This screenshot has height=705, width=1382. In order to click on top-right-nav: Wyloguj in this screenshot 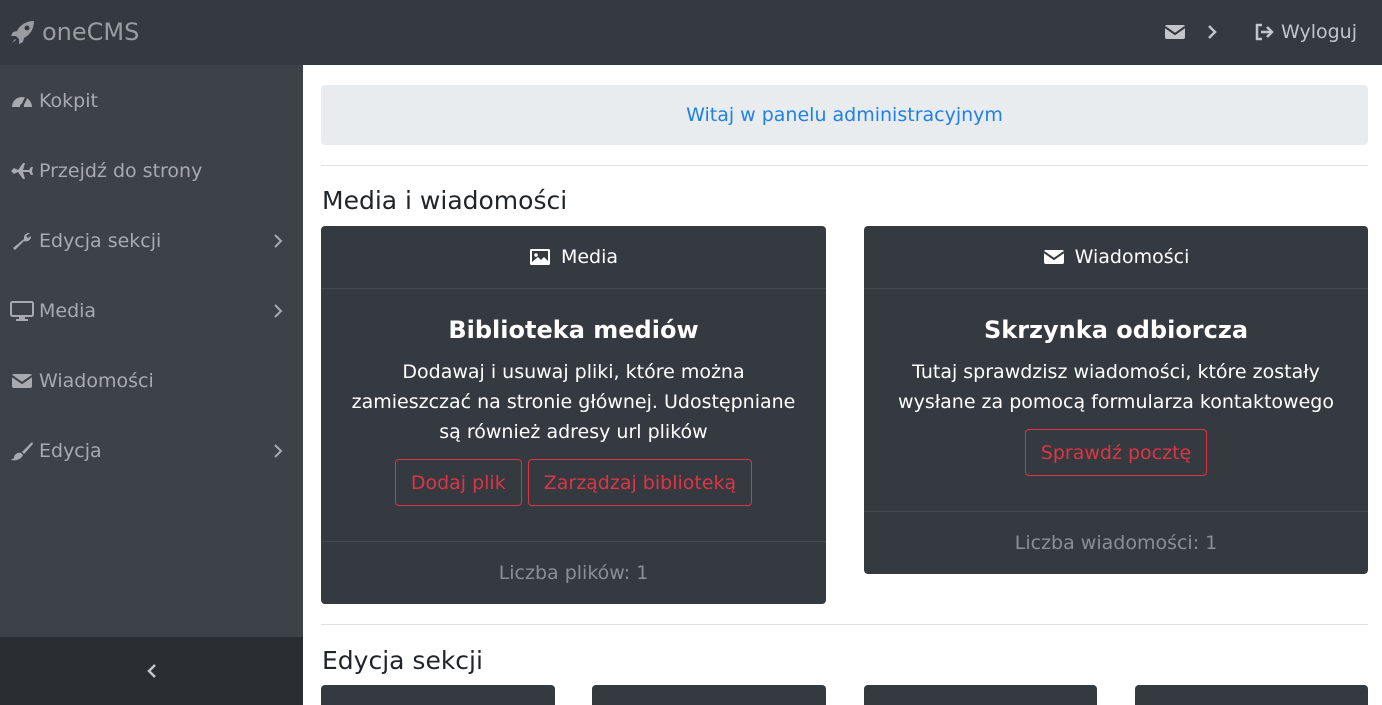, I will do `click(1260, 32)`.